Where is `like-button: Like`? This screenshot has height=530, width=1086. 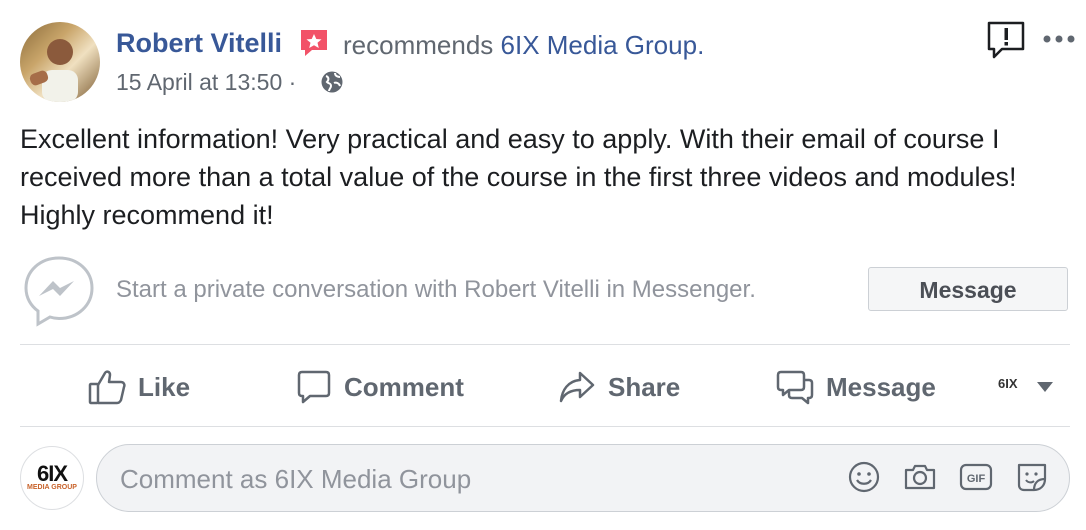 like-button: Like is located at coordinates (139, 387).